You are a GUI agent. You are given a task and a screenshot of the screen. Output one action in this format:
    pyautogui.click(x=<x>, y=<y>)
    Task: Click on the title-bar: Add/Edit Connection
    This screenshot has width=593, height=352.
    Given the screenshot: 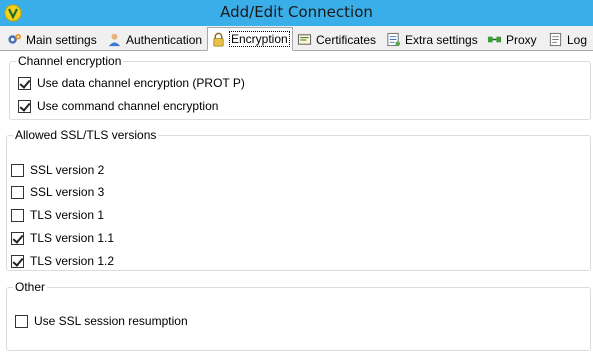 What is the action you would take?
    pyautogui.click(x=296, y=13)
    